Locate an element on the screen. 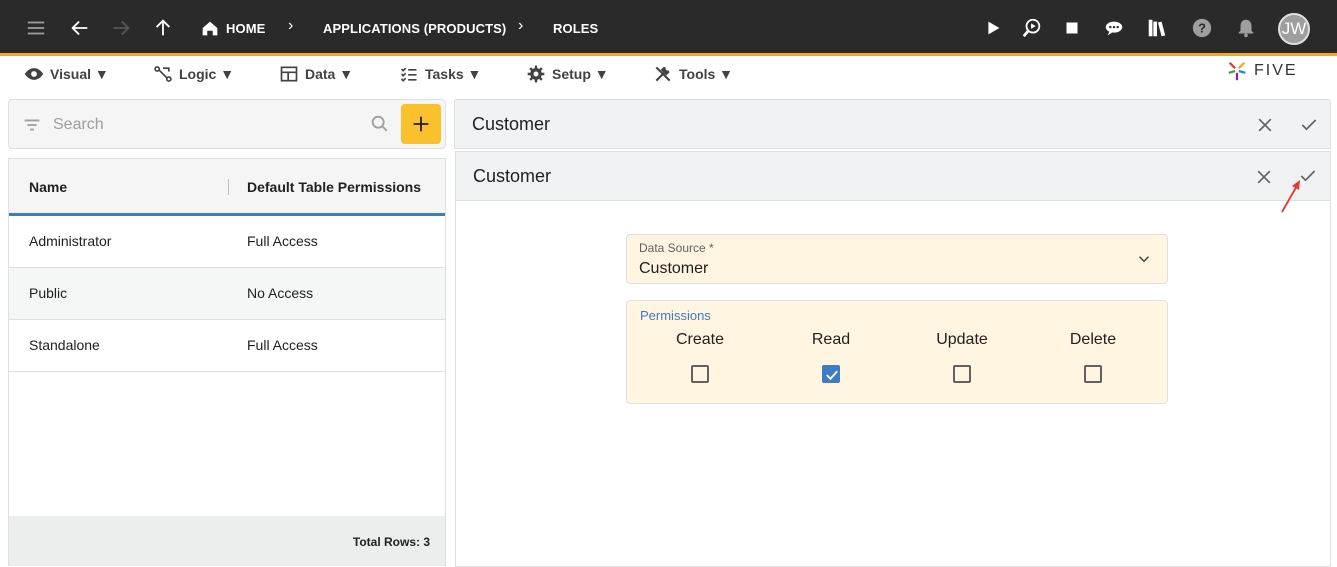 The width and height of the screenshot is (1337, 567). permission-delete: Delete is located at coordinates (1093, 359).